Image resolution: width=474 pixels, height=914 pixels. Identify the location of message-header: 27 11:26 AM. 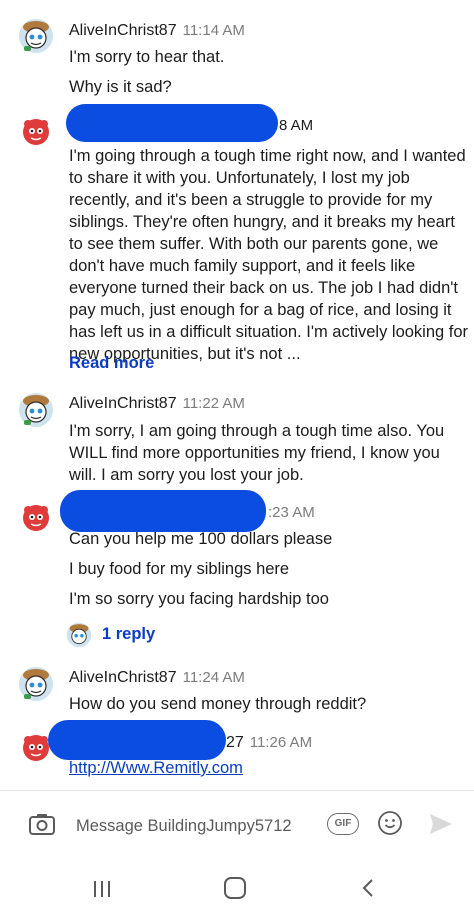
(269, 743).